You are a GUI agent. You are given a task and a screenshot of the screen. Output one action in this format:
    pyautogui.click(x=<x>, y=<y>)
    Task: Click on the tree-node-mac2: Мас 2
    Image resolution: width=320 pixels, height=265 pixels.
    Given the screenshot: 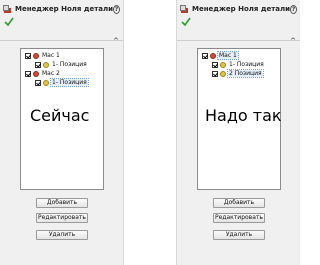 What is the action you would take?
    pyautogui.click(x=43, y=73)
    